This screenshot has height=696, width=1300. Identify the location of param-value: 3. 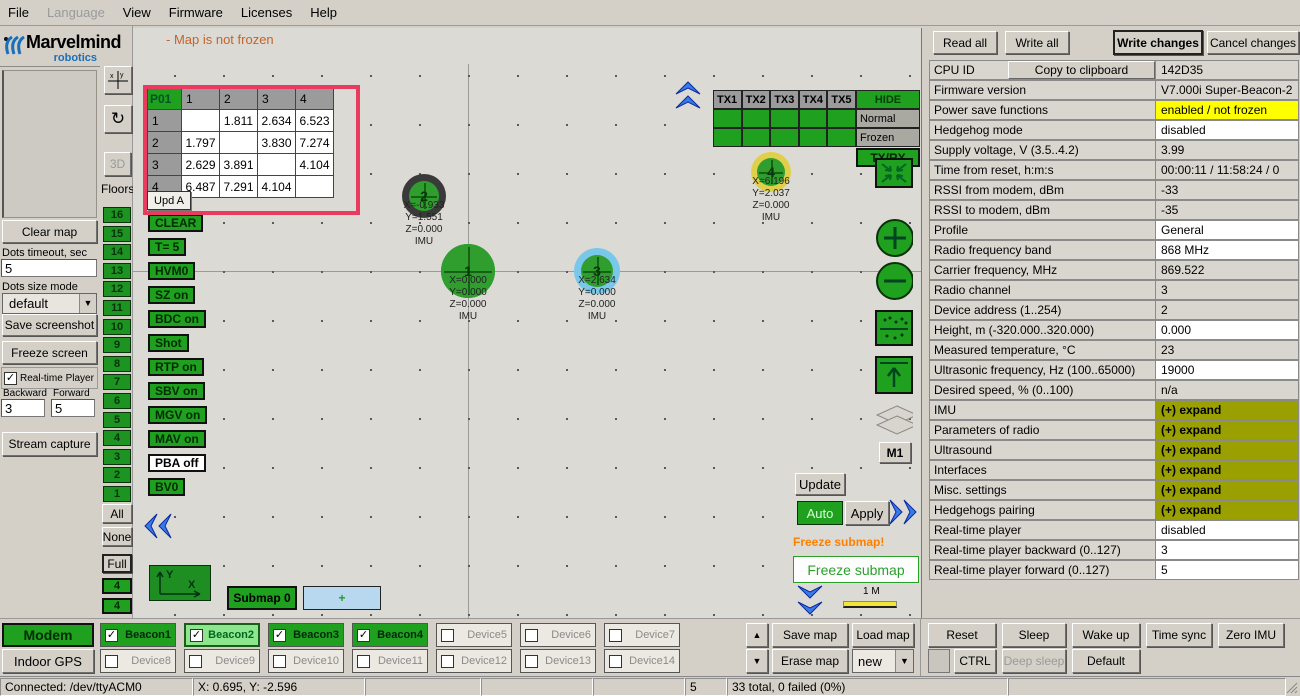
(1227, 550).